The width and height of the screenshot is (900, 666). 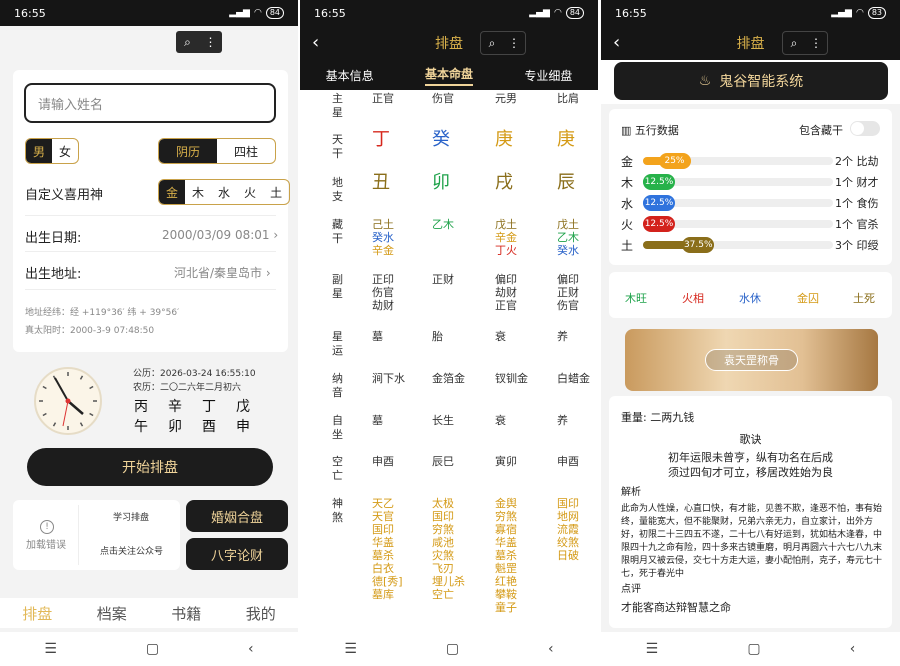 I want to click on chart-cell: 比肩, so click(x=568, y=98).